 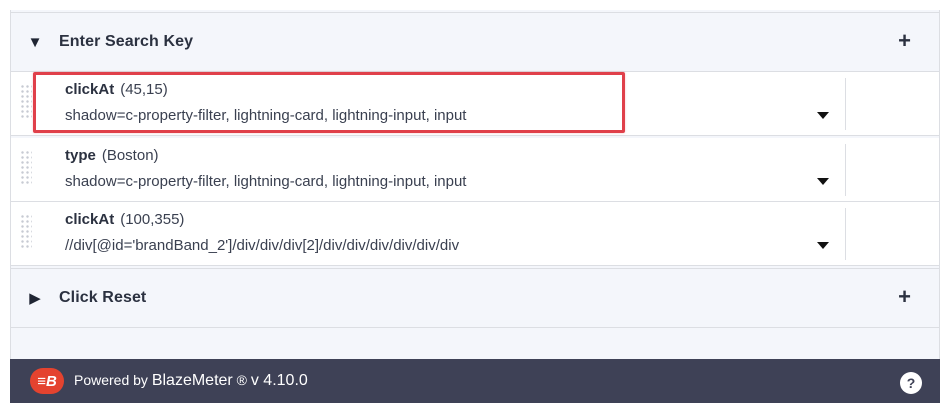 What do you see at coordinates (279, 380) in the screenshot?
I see `version-text: v 4.10.0` at bounding box center [279, 380].